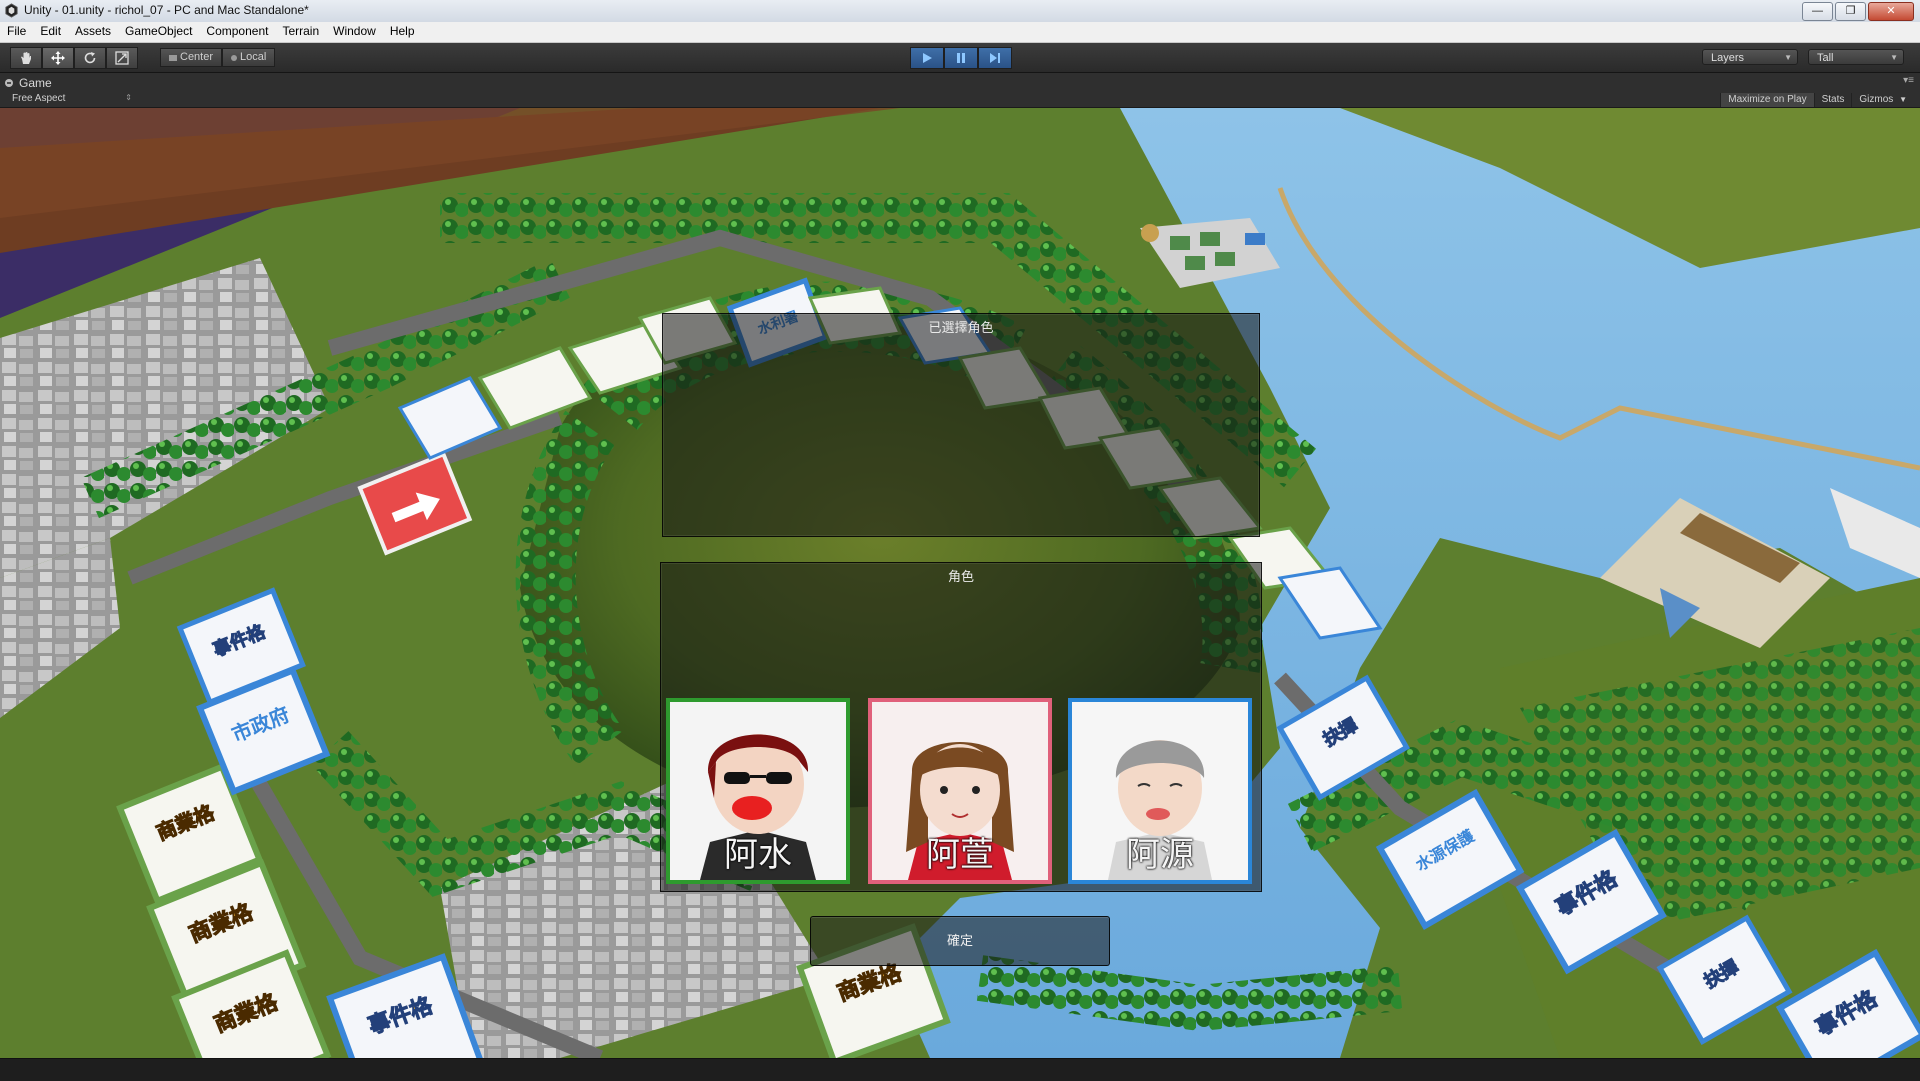  Describe the element at coordinates (402, 32) in the screenshot. I see `menu-help: Help` at that location.